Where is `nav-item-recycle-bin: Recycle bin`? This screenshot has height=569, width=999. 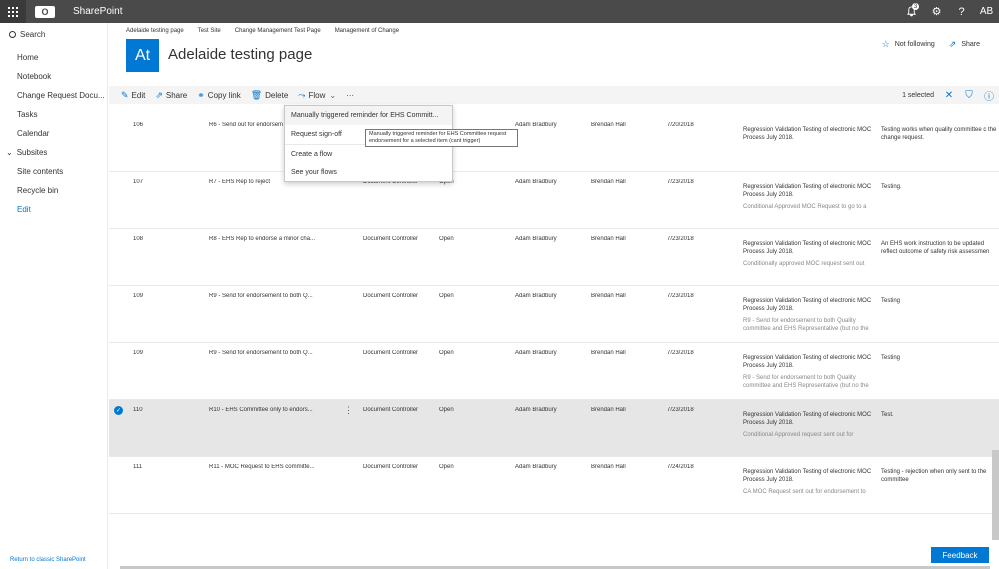
nav-item-recycle-bin: Recycle bin is located at coordinates (53, 190).